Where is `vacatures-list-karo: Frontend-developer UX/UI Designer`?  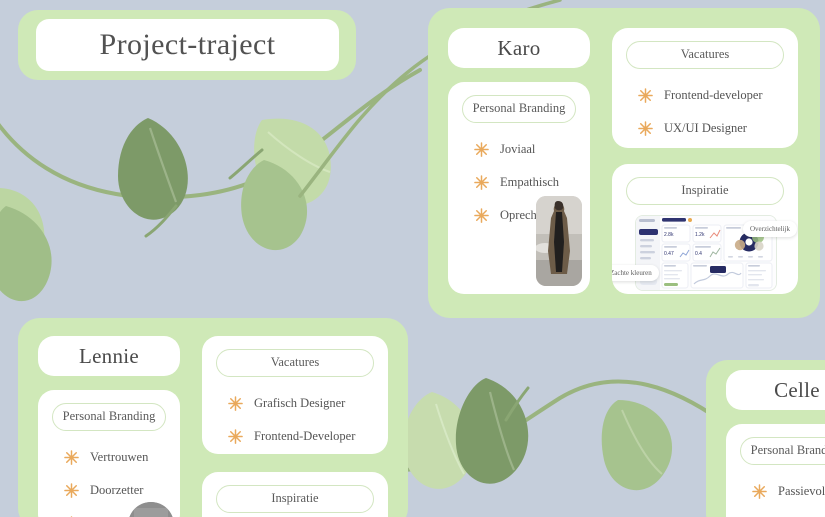
vacatures-list-karo: Frontend-developer UX/UI Designer is located at coordinates (705, 112).